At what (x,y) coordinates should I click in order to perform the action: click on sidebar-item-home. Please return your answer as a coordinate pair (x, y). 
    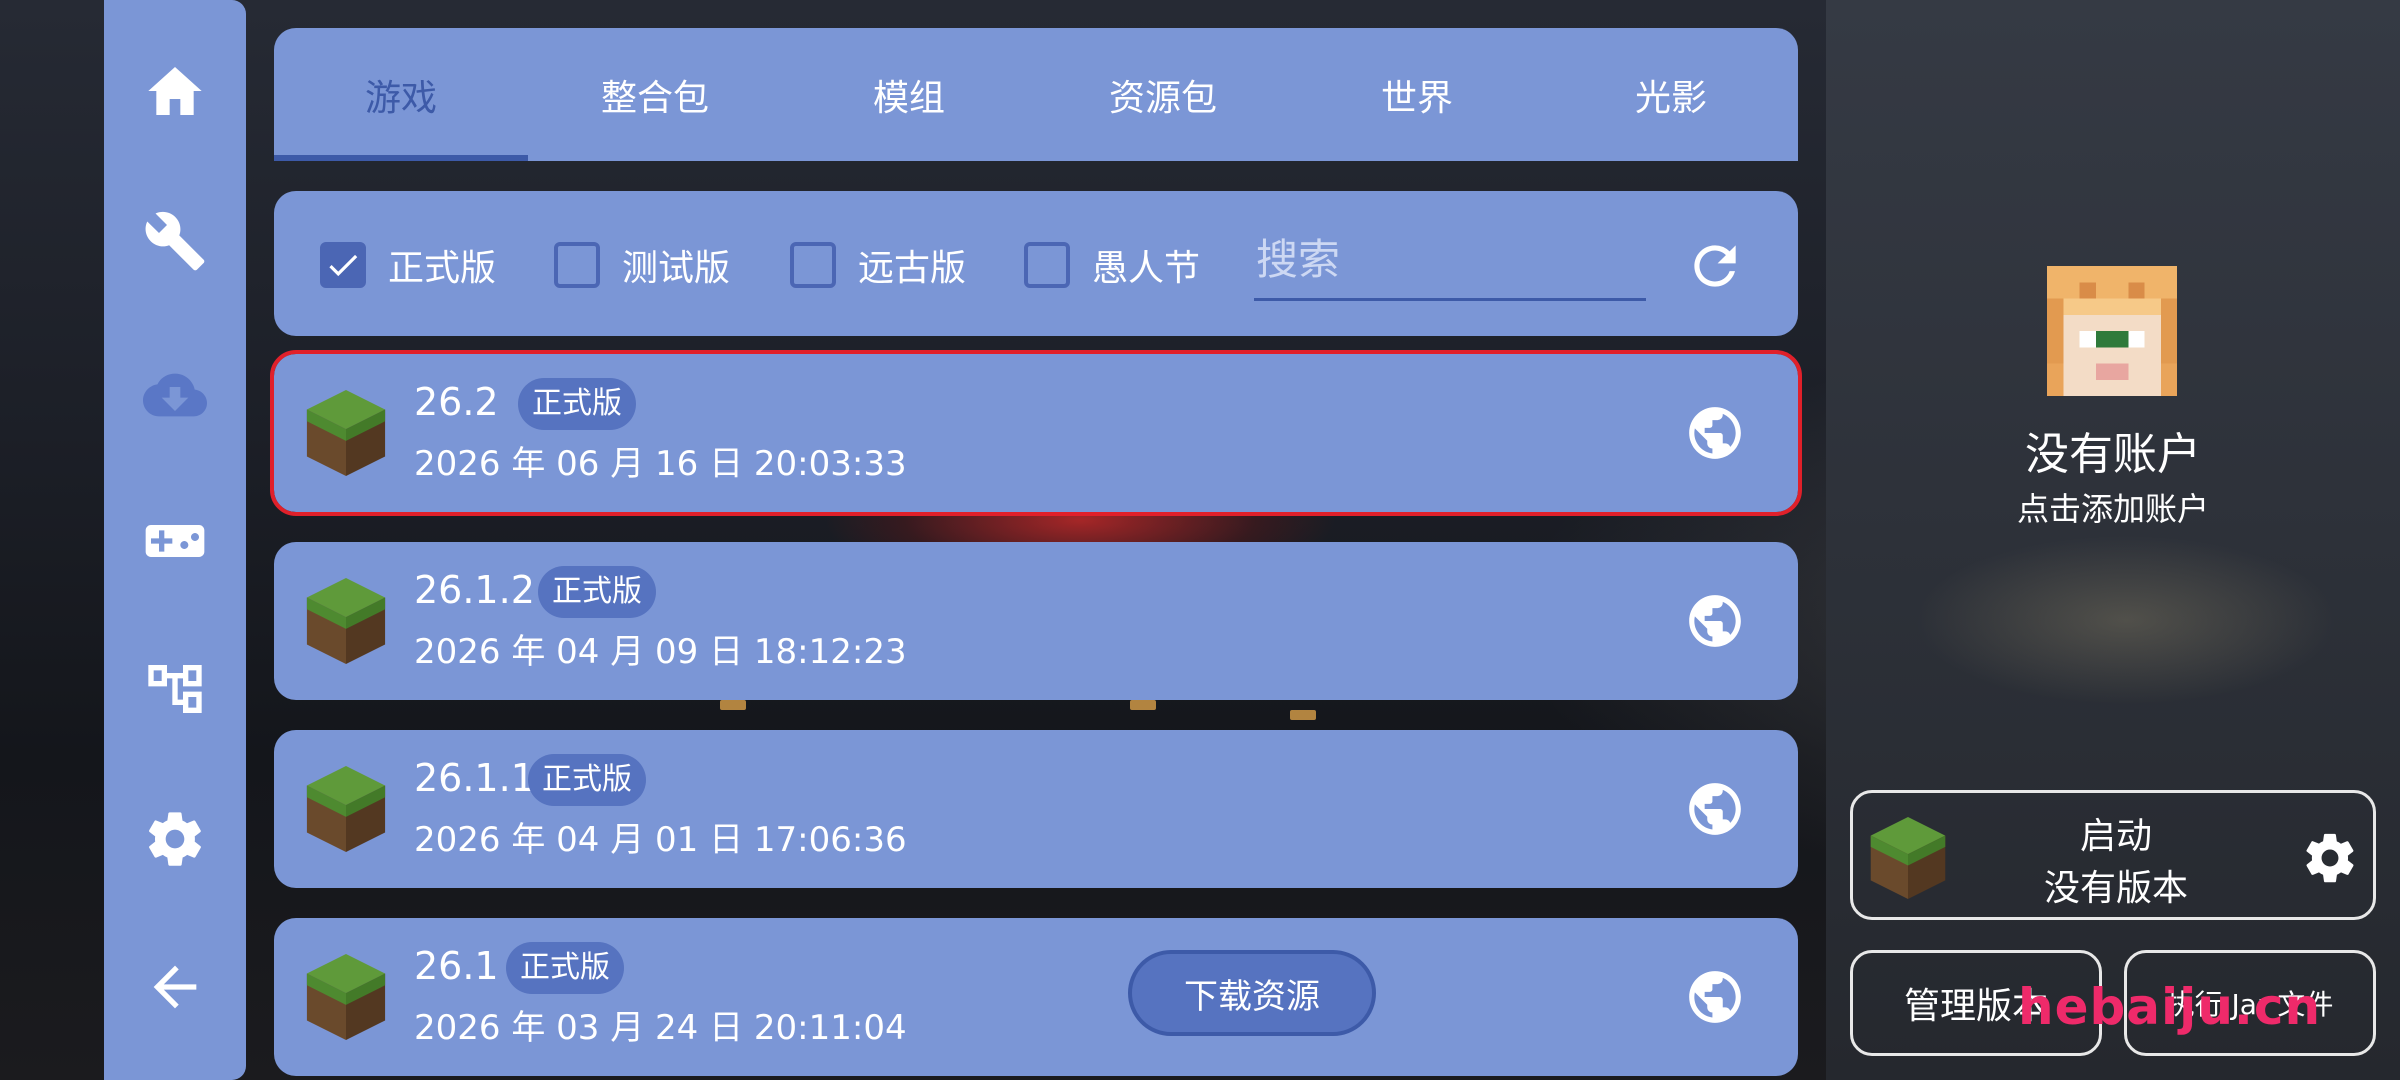
    Looking at the image, I should click on (175, 91).